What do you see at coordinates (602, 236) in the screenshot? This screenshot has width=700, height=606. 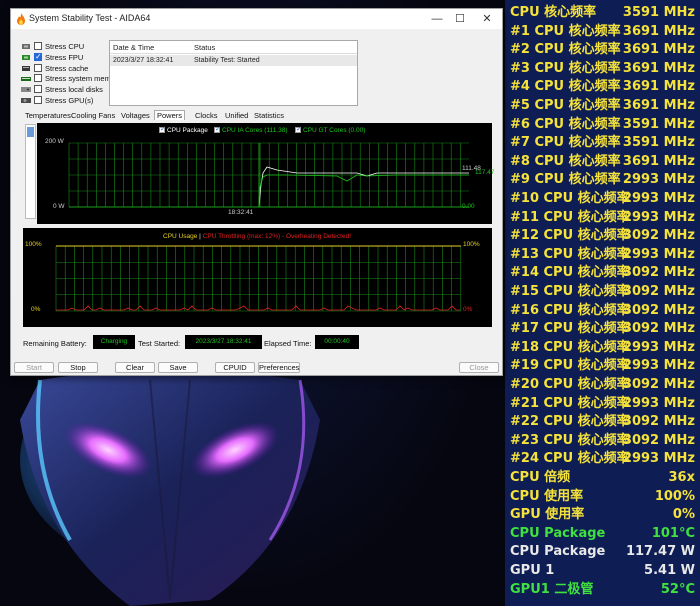 I see `osd-row: #12 CPU 核心频率 3092 MHz` at bounding box center [602, 236].